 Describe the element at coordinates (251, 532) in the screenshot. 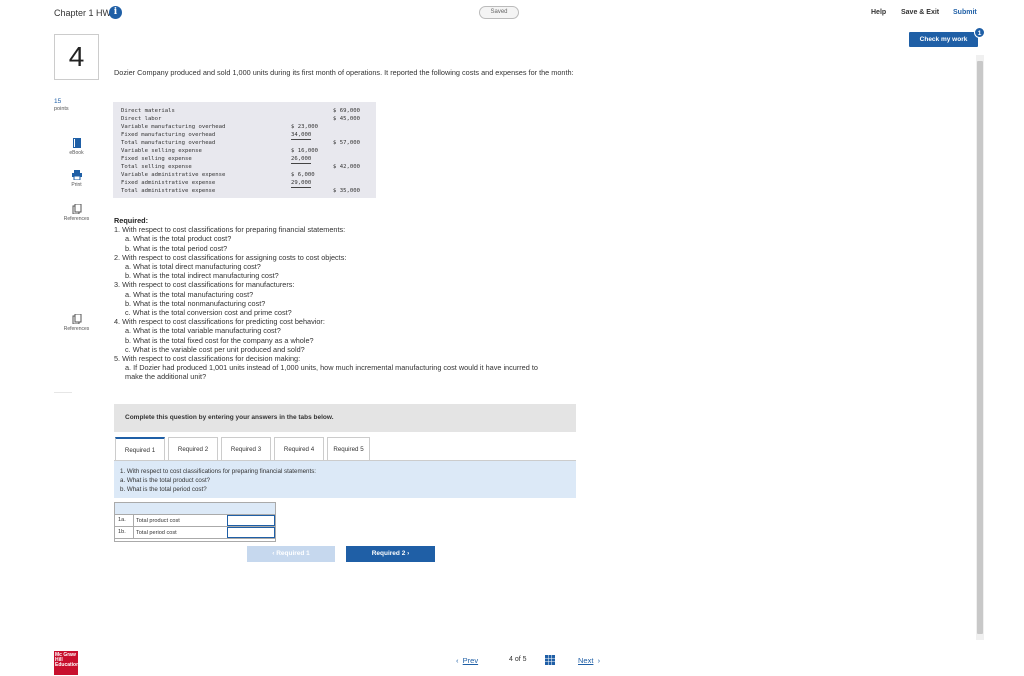

I see `total-period-cost-input` at that location.